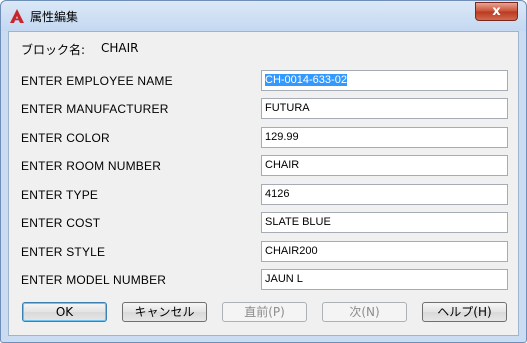 The image size is (527, 343). What do you see at coordinates (384, 80) in the screenshot?
I see `attribute-value-field: CH-0014-633-02` at bounding box center [384, 80].